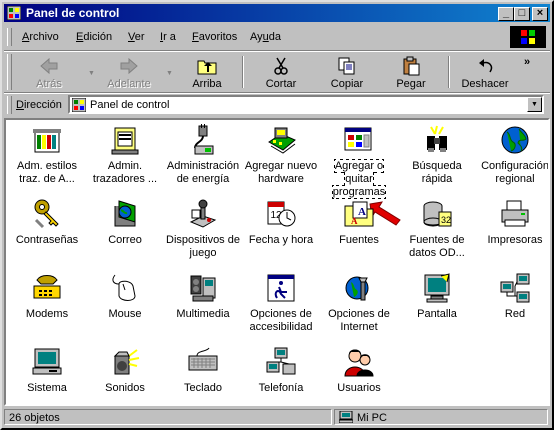 This screenshot has width=554, height=430. What do you see at coordinates (515, 288) in the screenshot?
I see `network-icon` at bounding box center [515, 288].